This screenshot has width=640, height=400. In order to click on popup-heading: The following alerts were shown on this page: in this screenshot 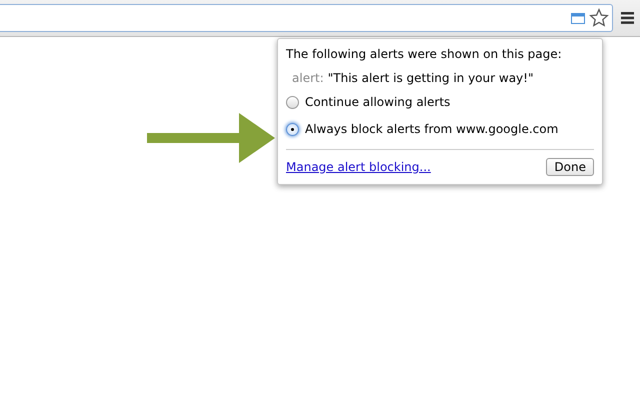, I will do `click(424, 54)`.